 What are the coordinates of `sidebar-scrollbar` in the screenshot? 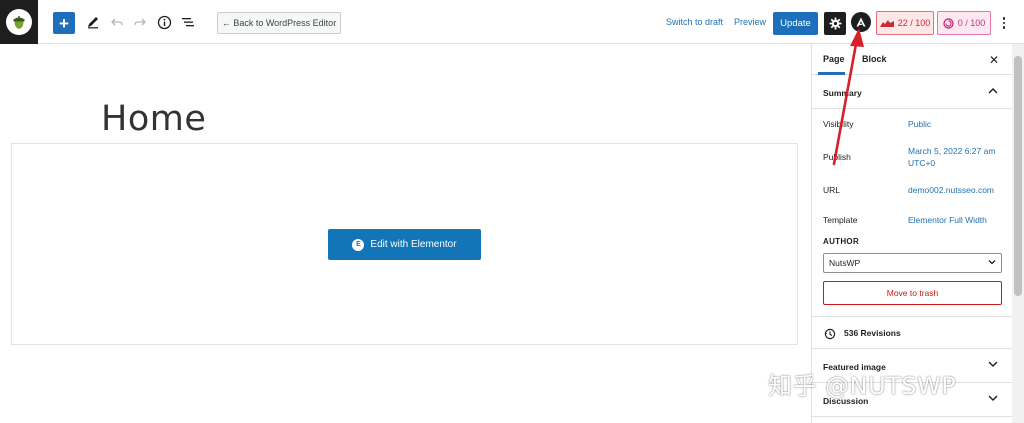 It's located at (1018, 233).